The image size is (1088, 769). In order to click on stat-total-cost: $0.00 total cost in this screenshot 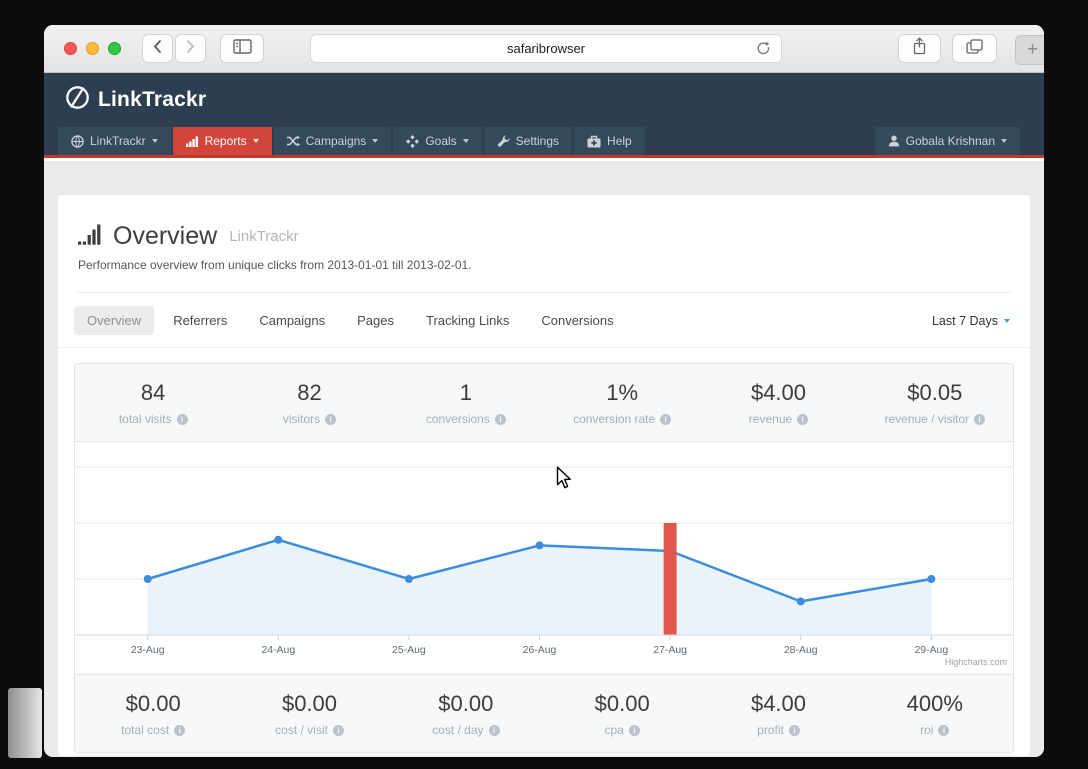, I will do `click(153, 714)`.